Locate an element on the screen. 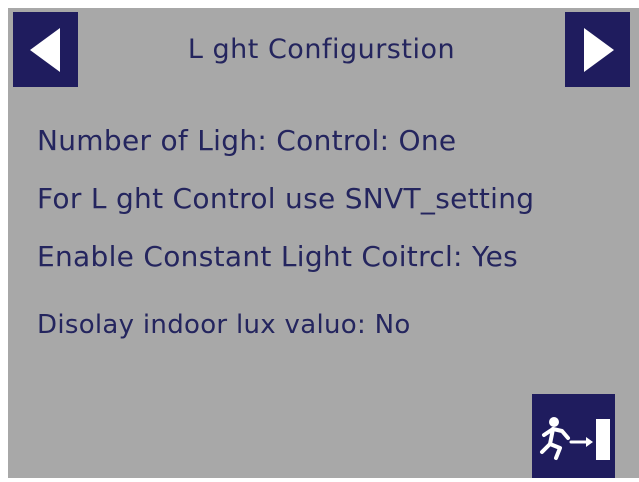  previous-page-button is located at coordinates (45, 49).